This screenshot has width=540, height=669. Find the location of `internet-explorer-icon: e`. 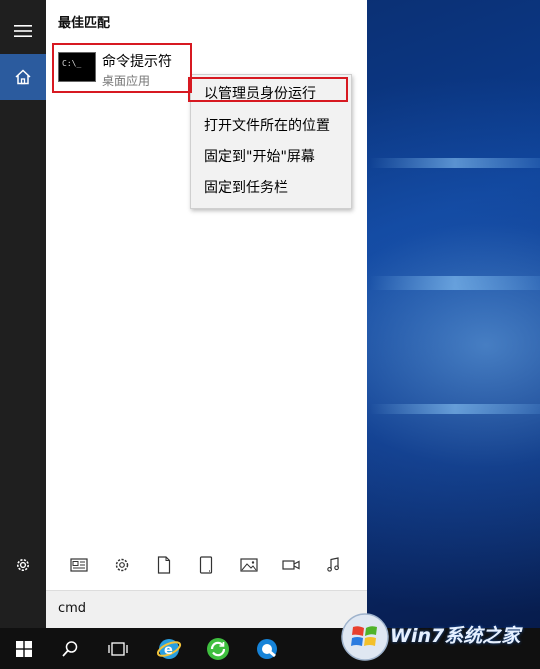

internet-explorer-icon: e is located at coordinates (169, 648).